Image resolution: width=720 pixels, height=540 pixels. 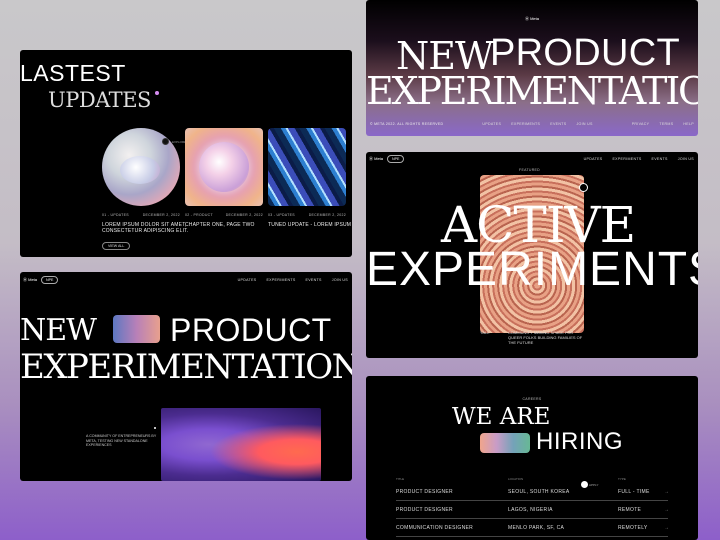 I want to click on update-thumb-1: EXPLORE, so click(x=144, y=167).